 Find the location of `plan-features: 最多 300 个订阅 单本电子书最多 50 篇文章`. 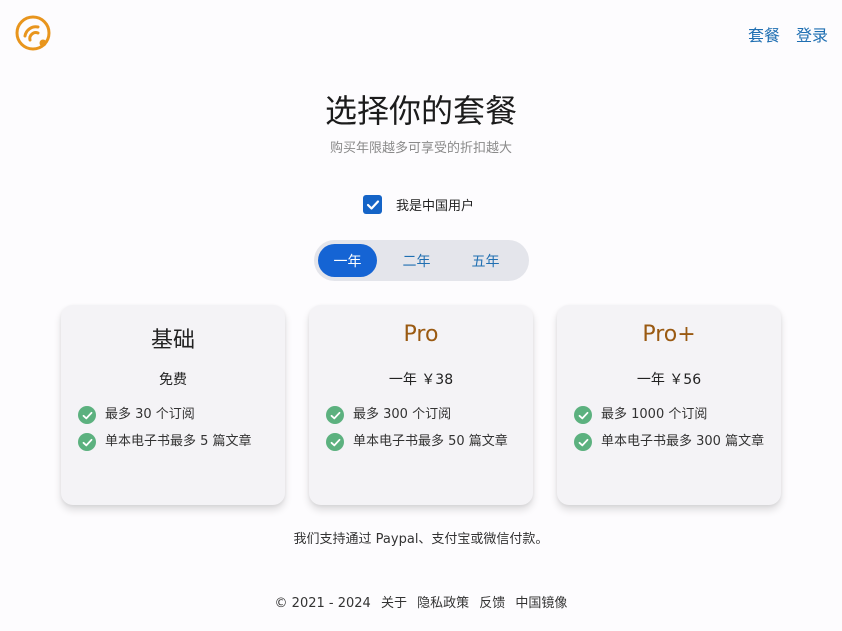

plan-features: 最多 300 个订阅 单本电子书最多 50 篇文章 is located at coordinates (421, 428).